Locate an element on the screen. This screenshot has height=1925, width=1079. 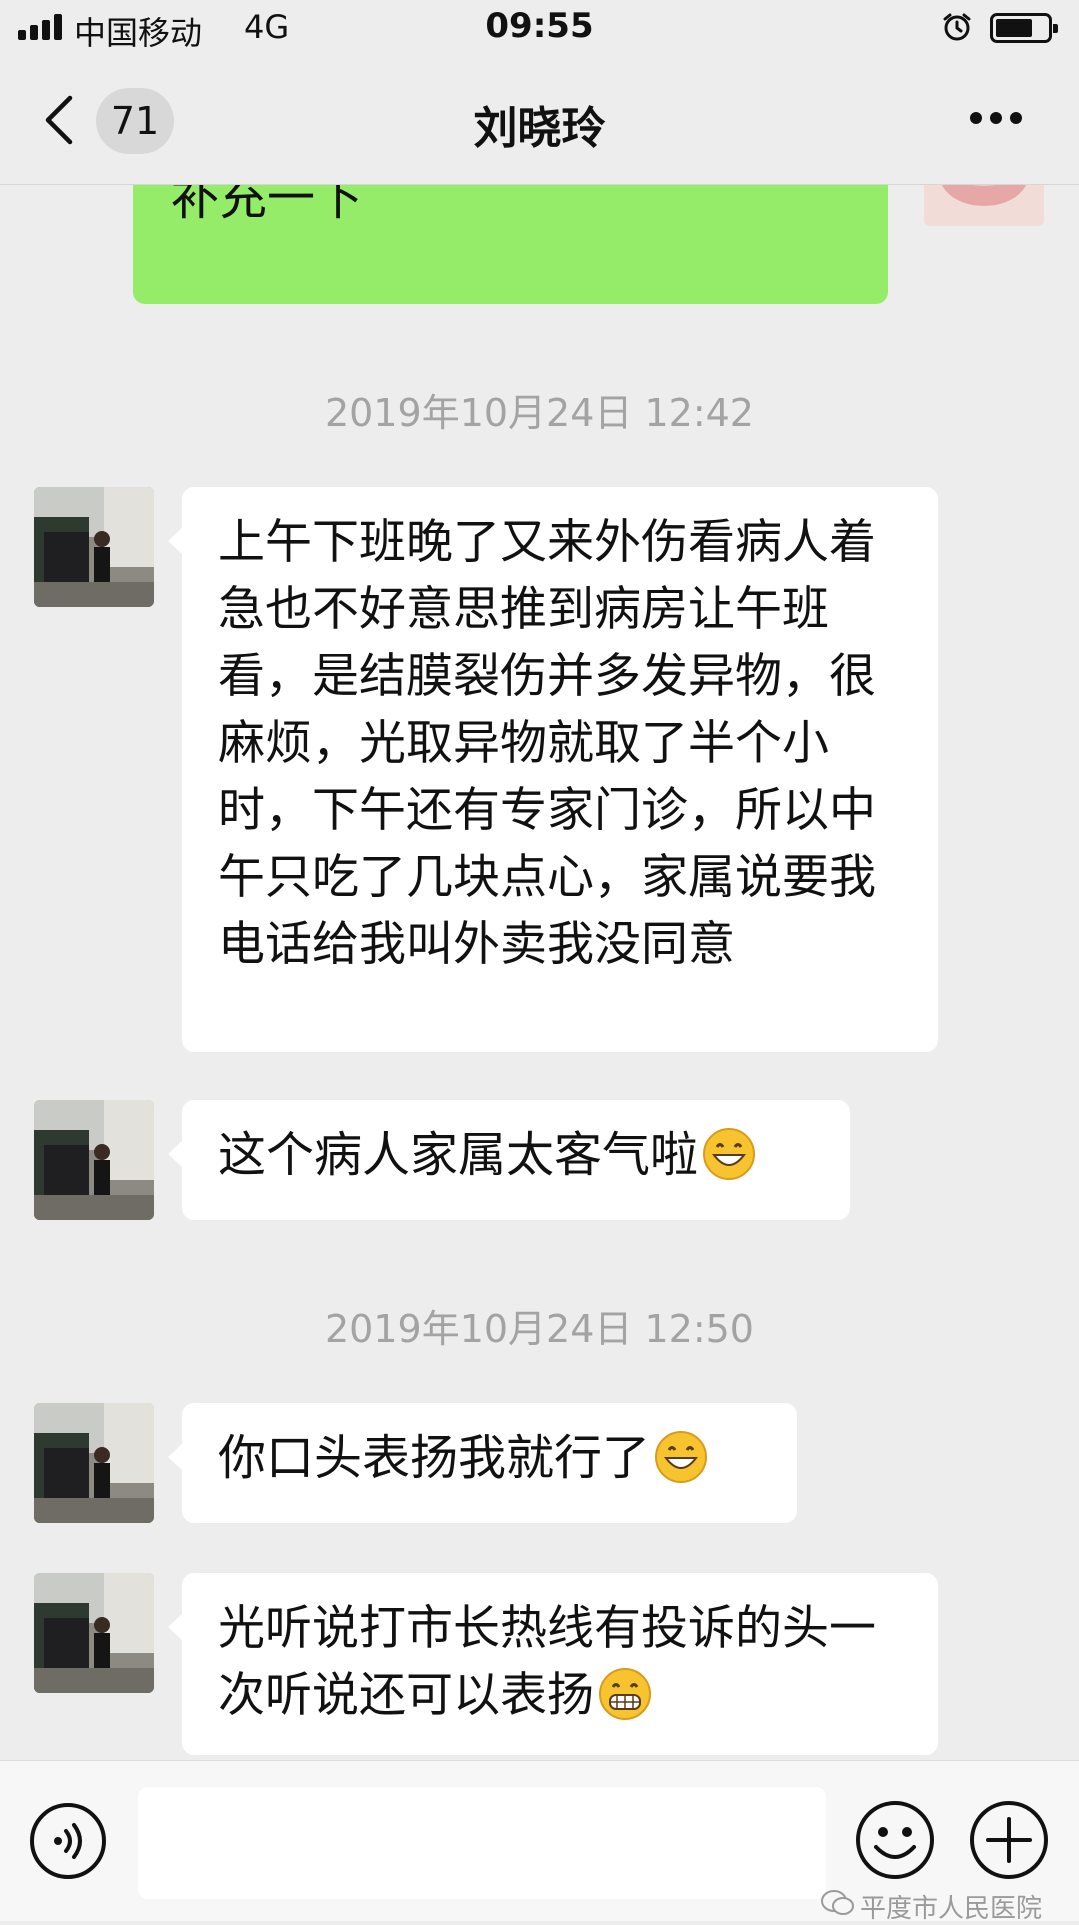
voice-input-icon is located at coordinates (68, 1841).